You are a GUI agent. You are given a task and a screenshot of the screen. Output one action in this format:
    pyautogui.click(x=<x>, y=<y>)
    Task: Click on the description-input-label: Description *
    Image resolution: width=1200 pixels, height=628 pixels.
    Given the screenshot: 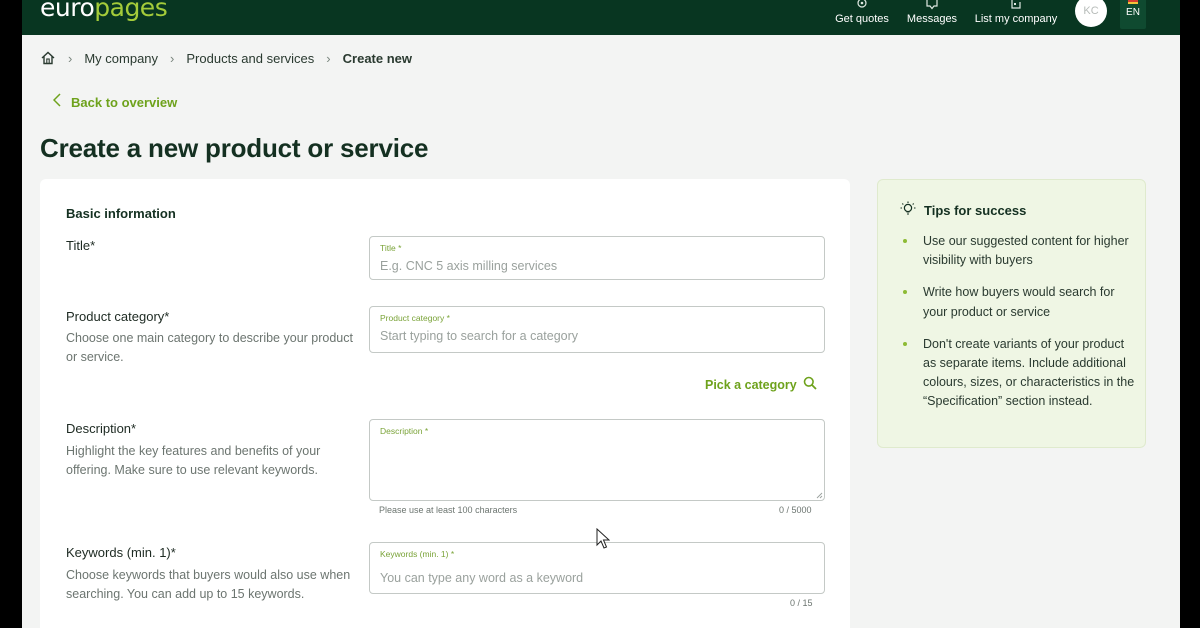 What is the action you would take?
    pyautogui.click(x=404, y=431)
    